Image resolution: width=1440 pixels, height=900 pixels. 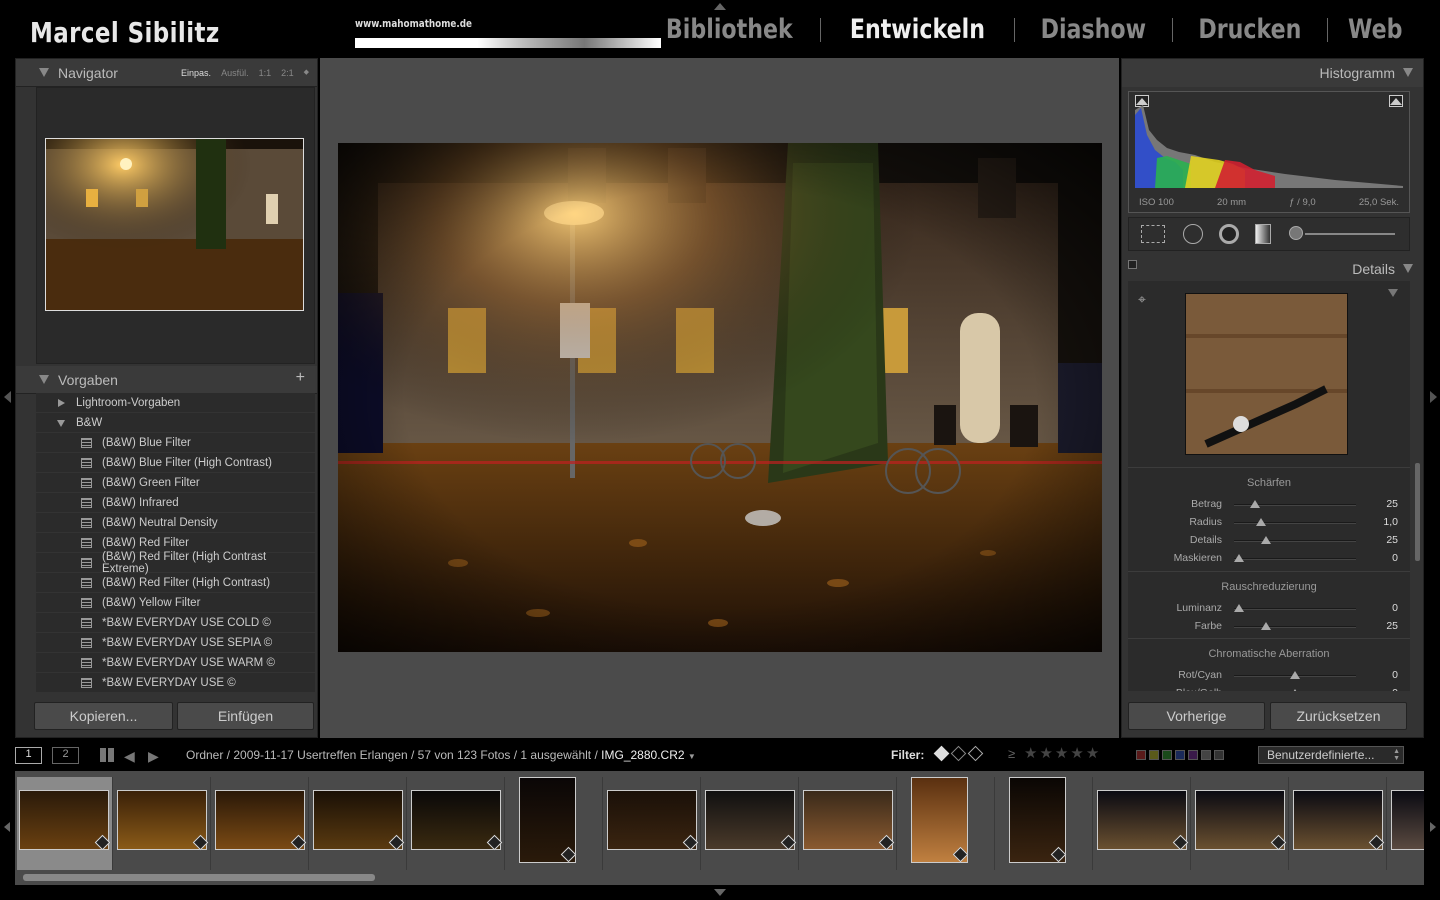 What do you see at coordinates (1142, 299) in the screenshot?
I see `target-picker-icon: ⌖` at bounding box center [1142, 299].